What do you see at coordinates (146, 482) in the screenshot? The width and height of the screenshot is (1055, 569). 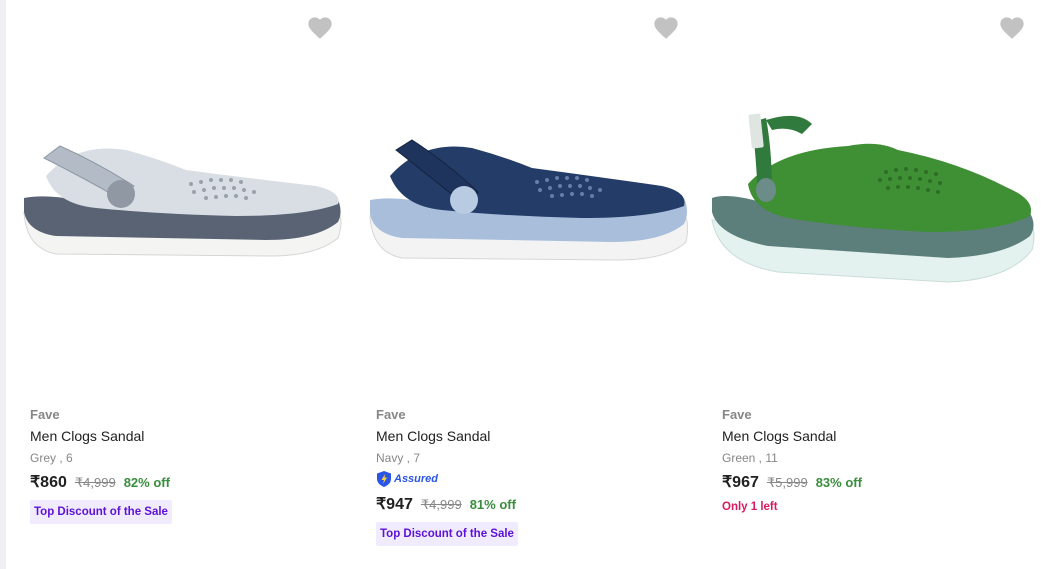 I see `product-discount: 82% off` at bounding box center [146, 482].